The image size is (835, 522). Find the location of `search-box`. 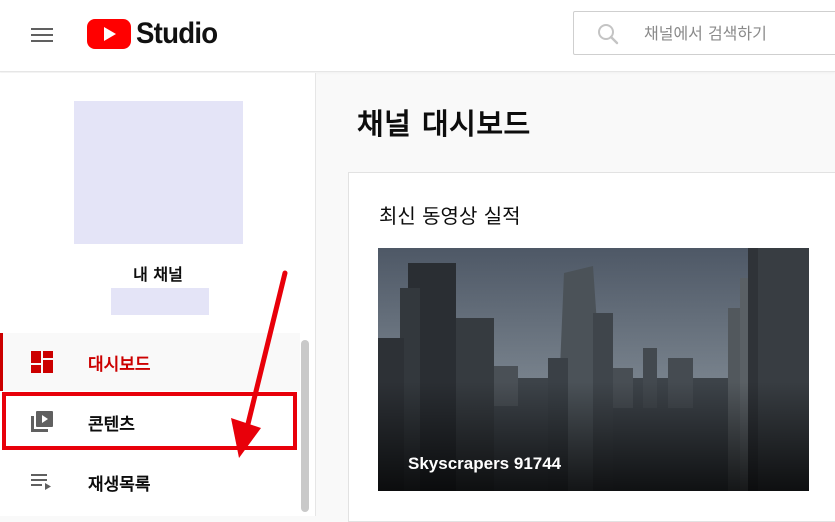

search-box is located at coordinates (704, 33).